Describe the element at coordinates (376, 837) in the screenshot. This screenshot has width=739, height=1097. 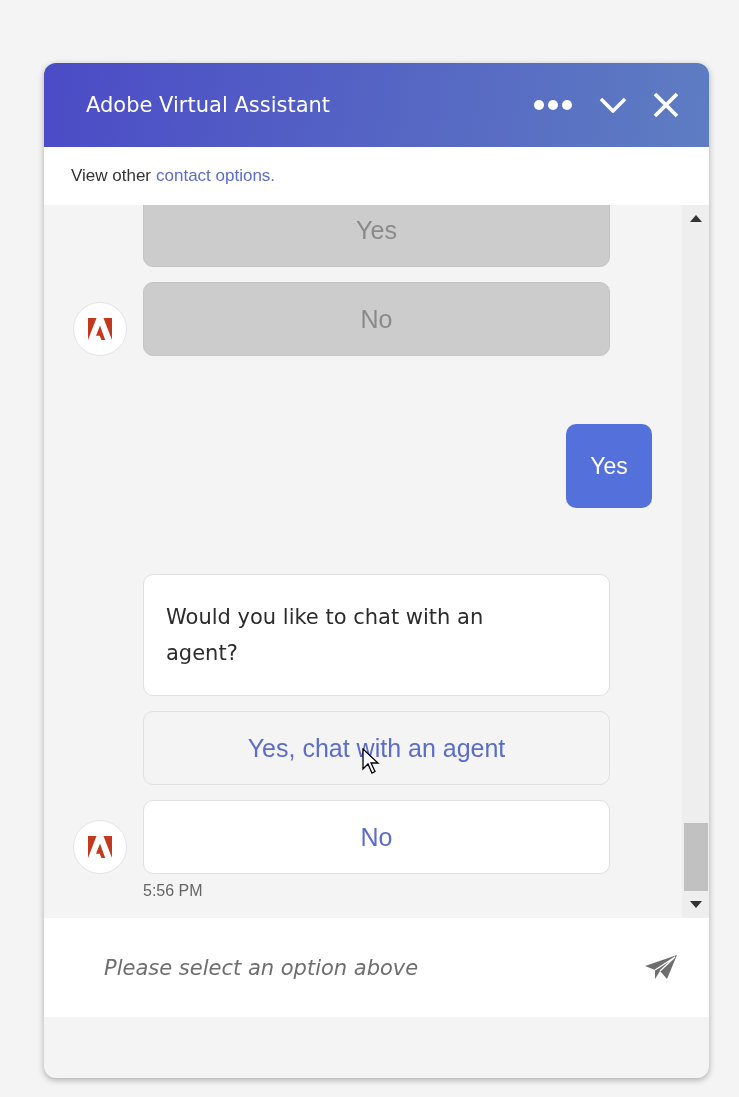
I see `option-button: No` at that location.